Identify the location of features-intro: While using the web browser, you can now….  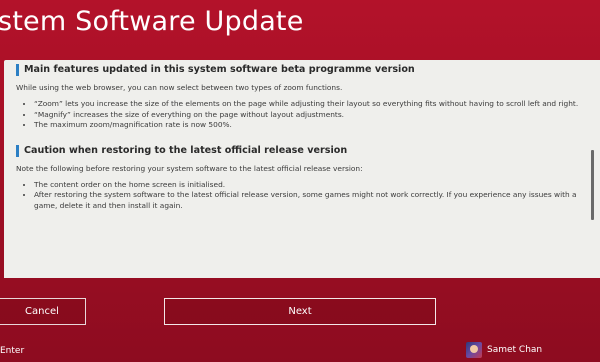
(179, 87).